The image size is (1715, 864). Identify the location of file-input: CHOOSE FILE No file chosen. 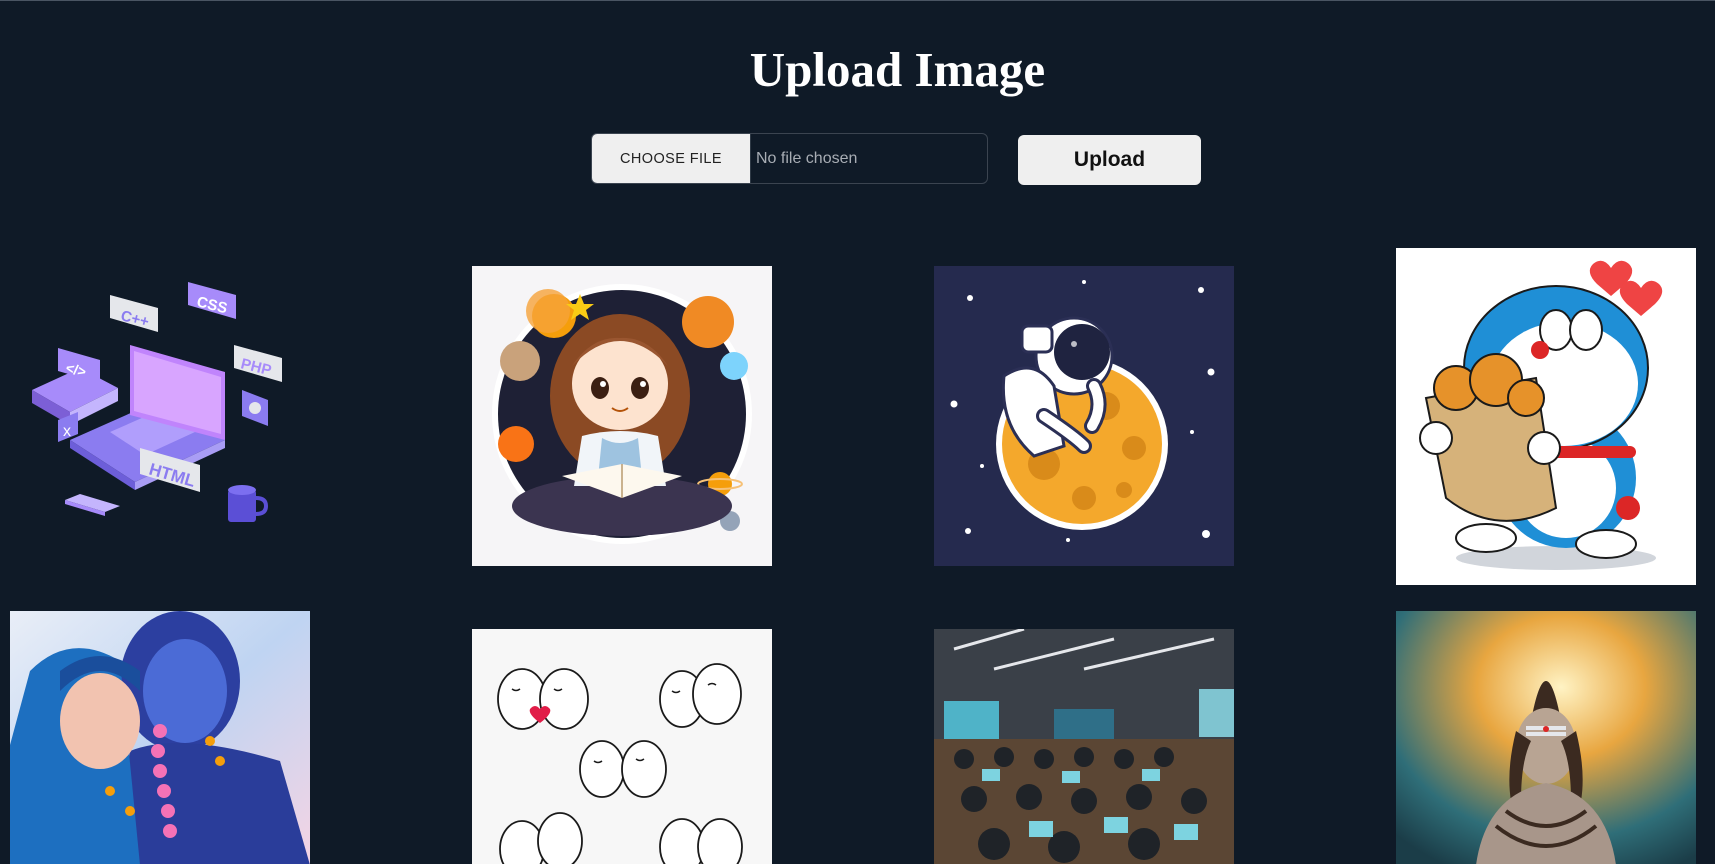
(789, 158).